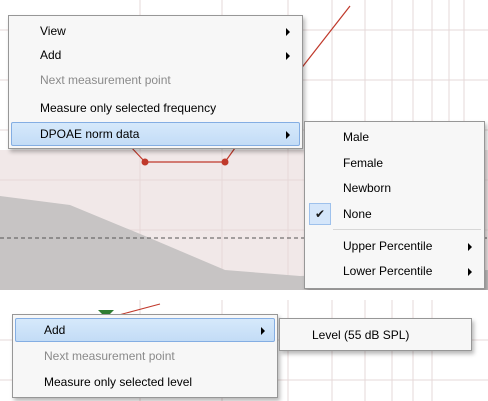 The width and height of the screenshot is (488, 401). What do you see at coordinates (394, 137) in the screenshot?
I see `submenu-item-male: Male` at bounding box center [394, 137].